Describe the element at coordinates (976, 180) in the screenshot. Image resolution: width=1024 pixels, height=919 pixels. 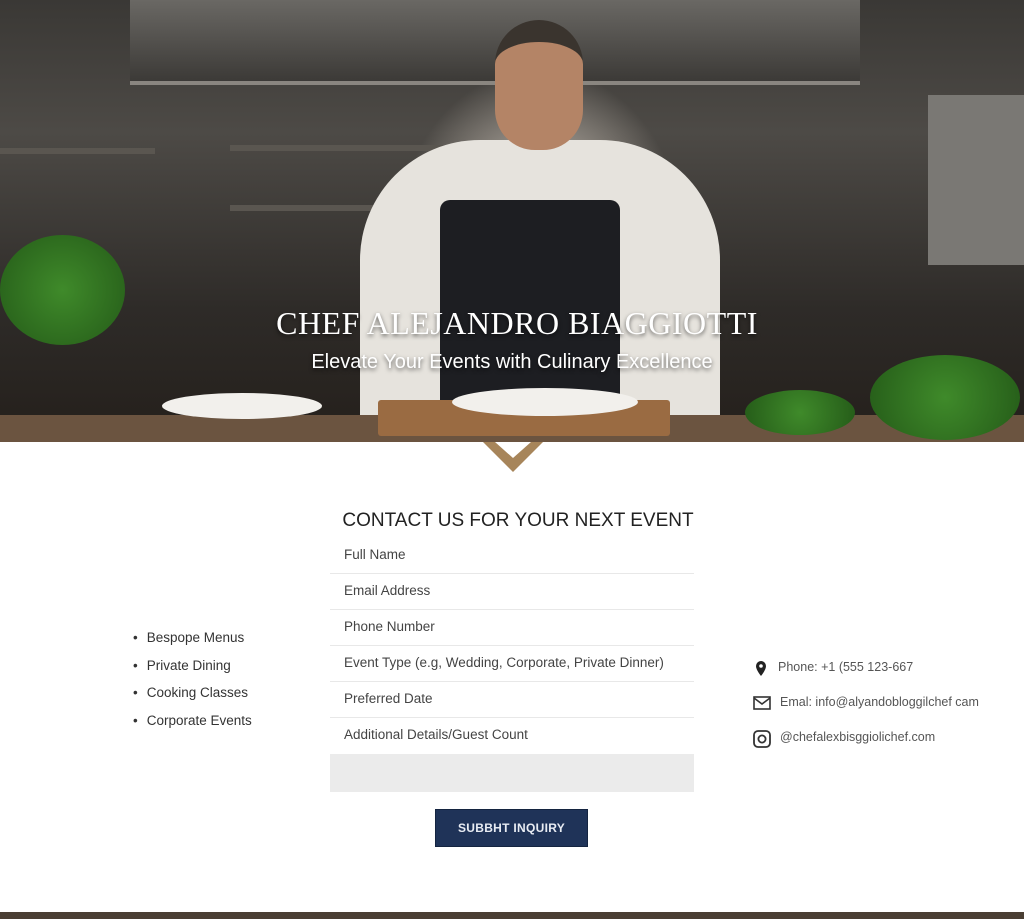
I see `oven` at that location.